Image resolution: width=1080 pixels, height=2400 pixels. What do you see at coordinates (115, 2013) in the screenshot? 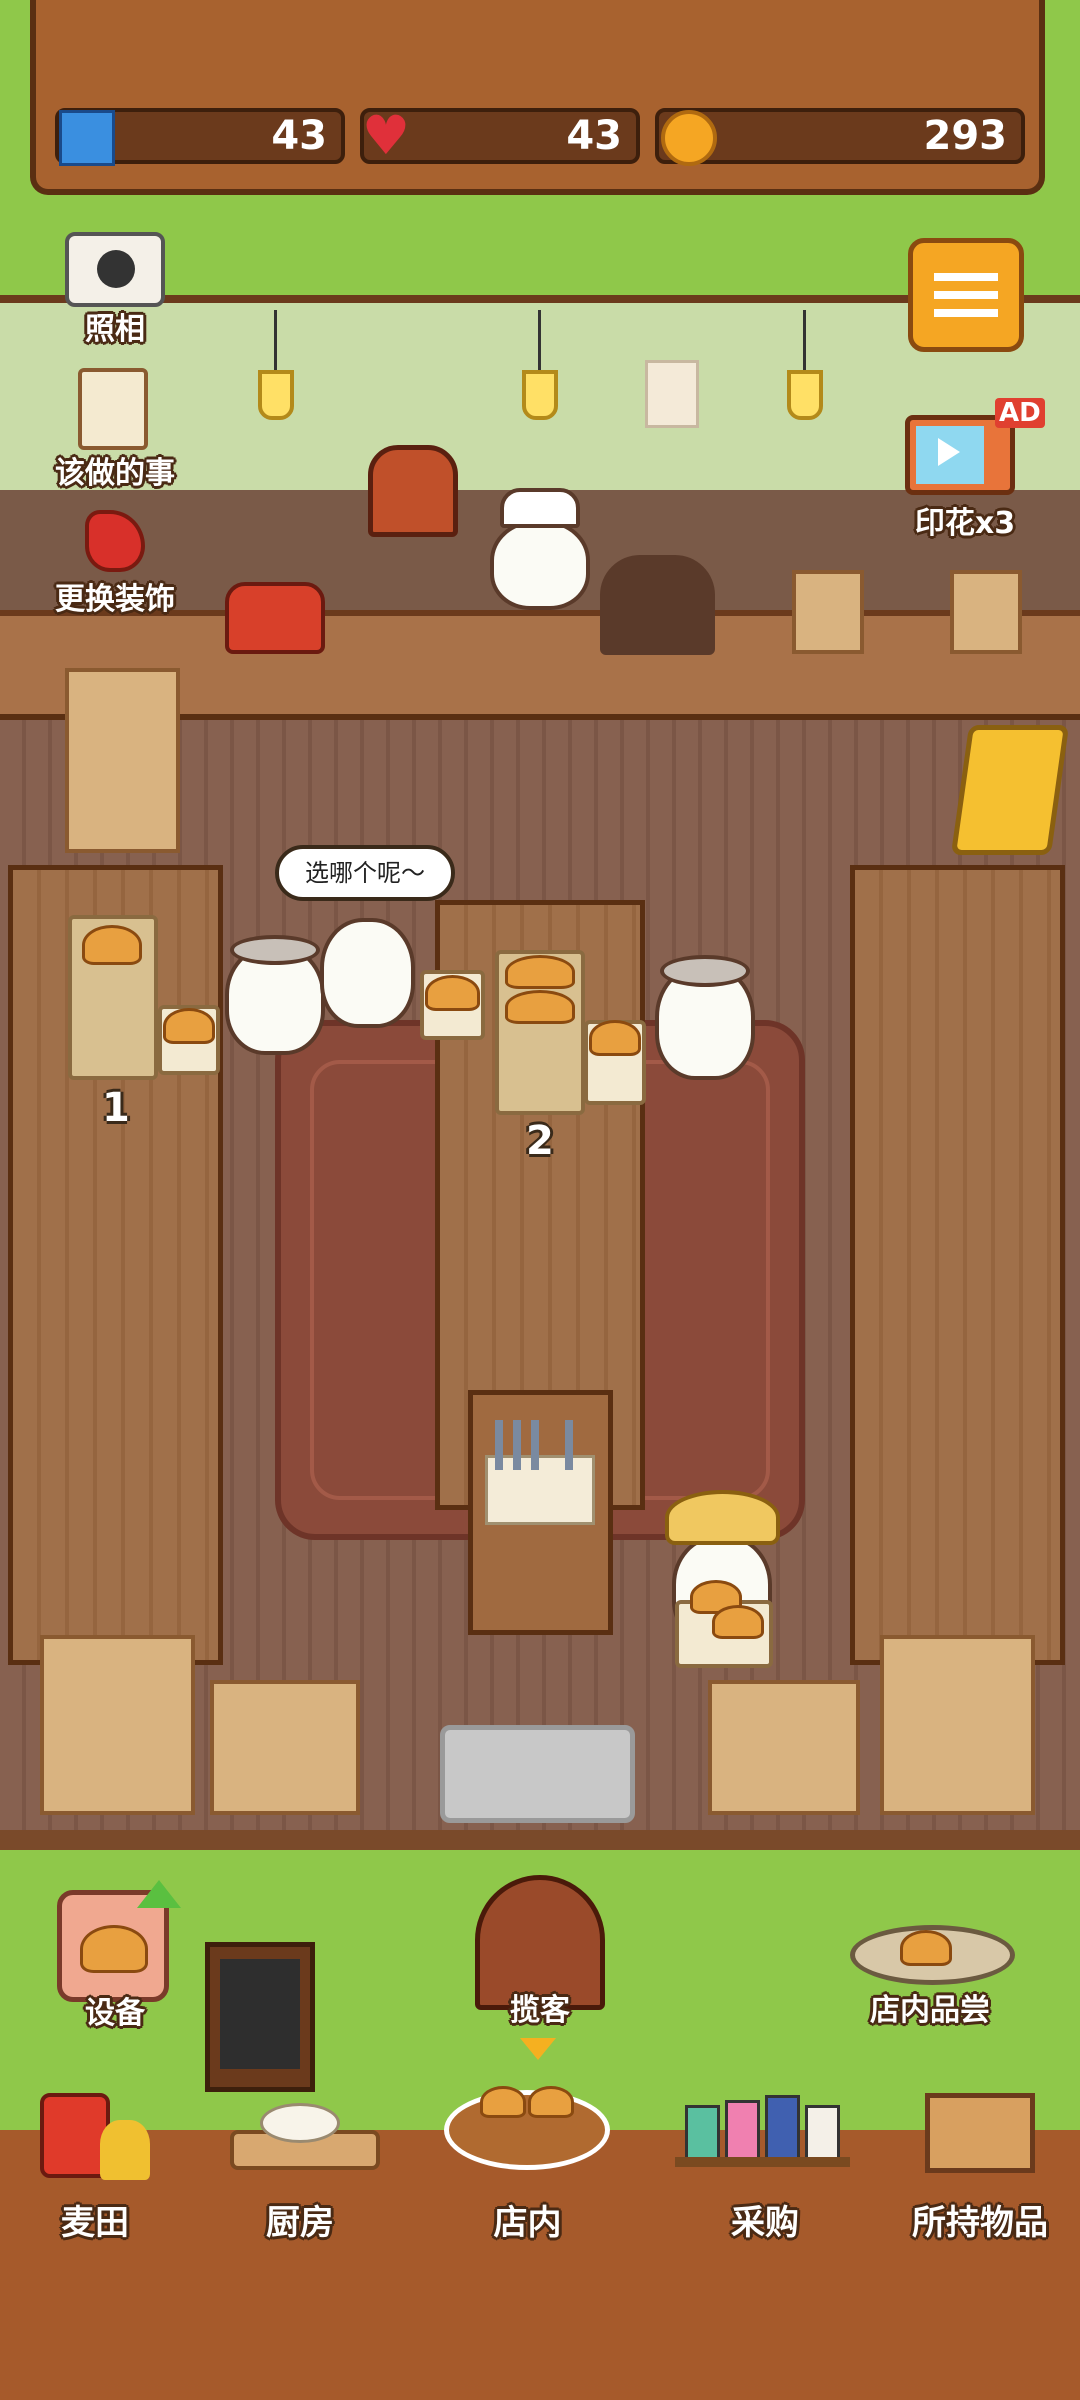
I see `equipment-label: 设备` at bounding box center [115, 2013].